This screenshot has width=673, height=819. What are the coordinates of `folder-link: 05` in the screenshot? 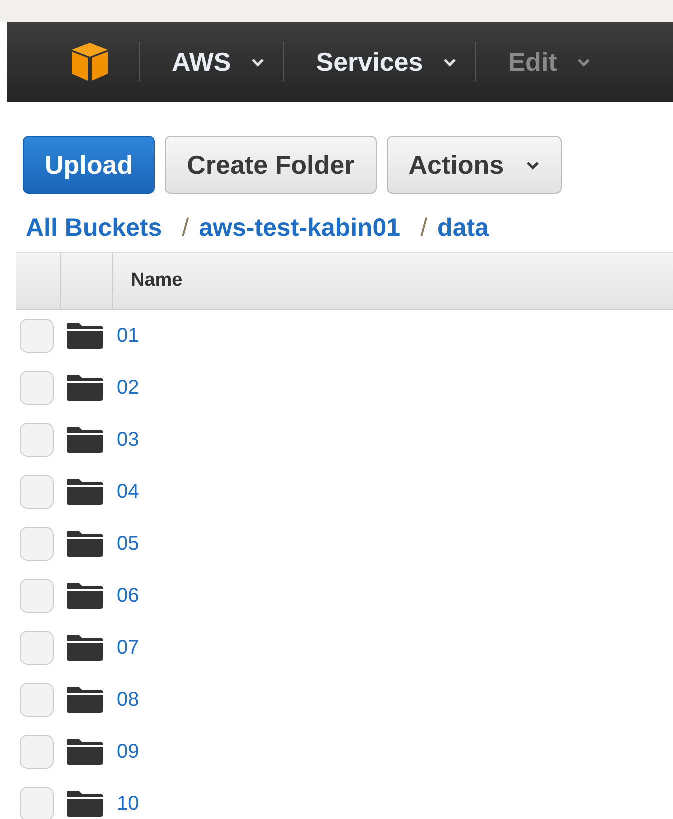 It's located at (128, 544).